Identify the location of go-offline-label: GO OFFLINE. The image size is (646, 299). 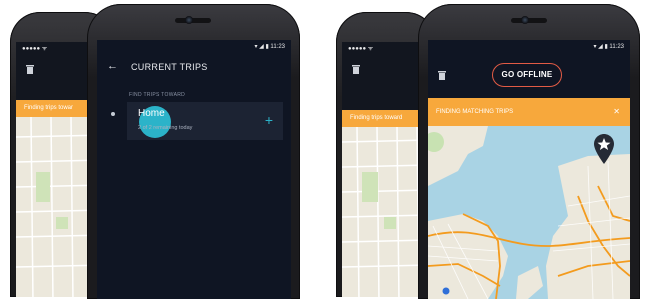
(527, 74).